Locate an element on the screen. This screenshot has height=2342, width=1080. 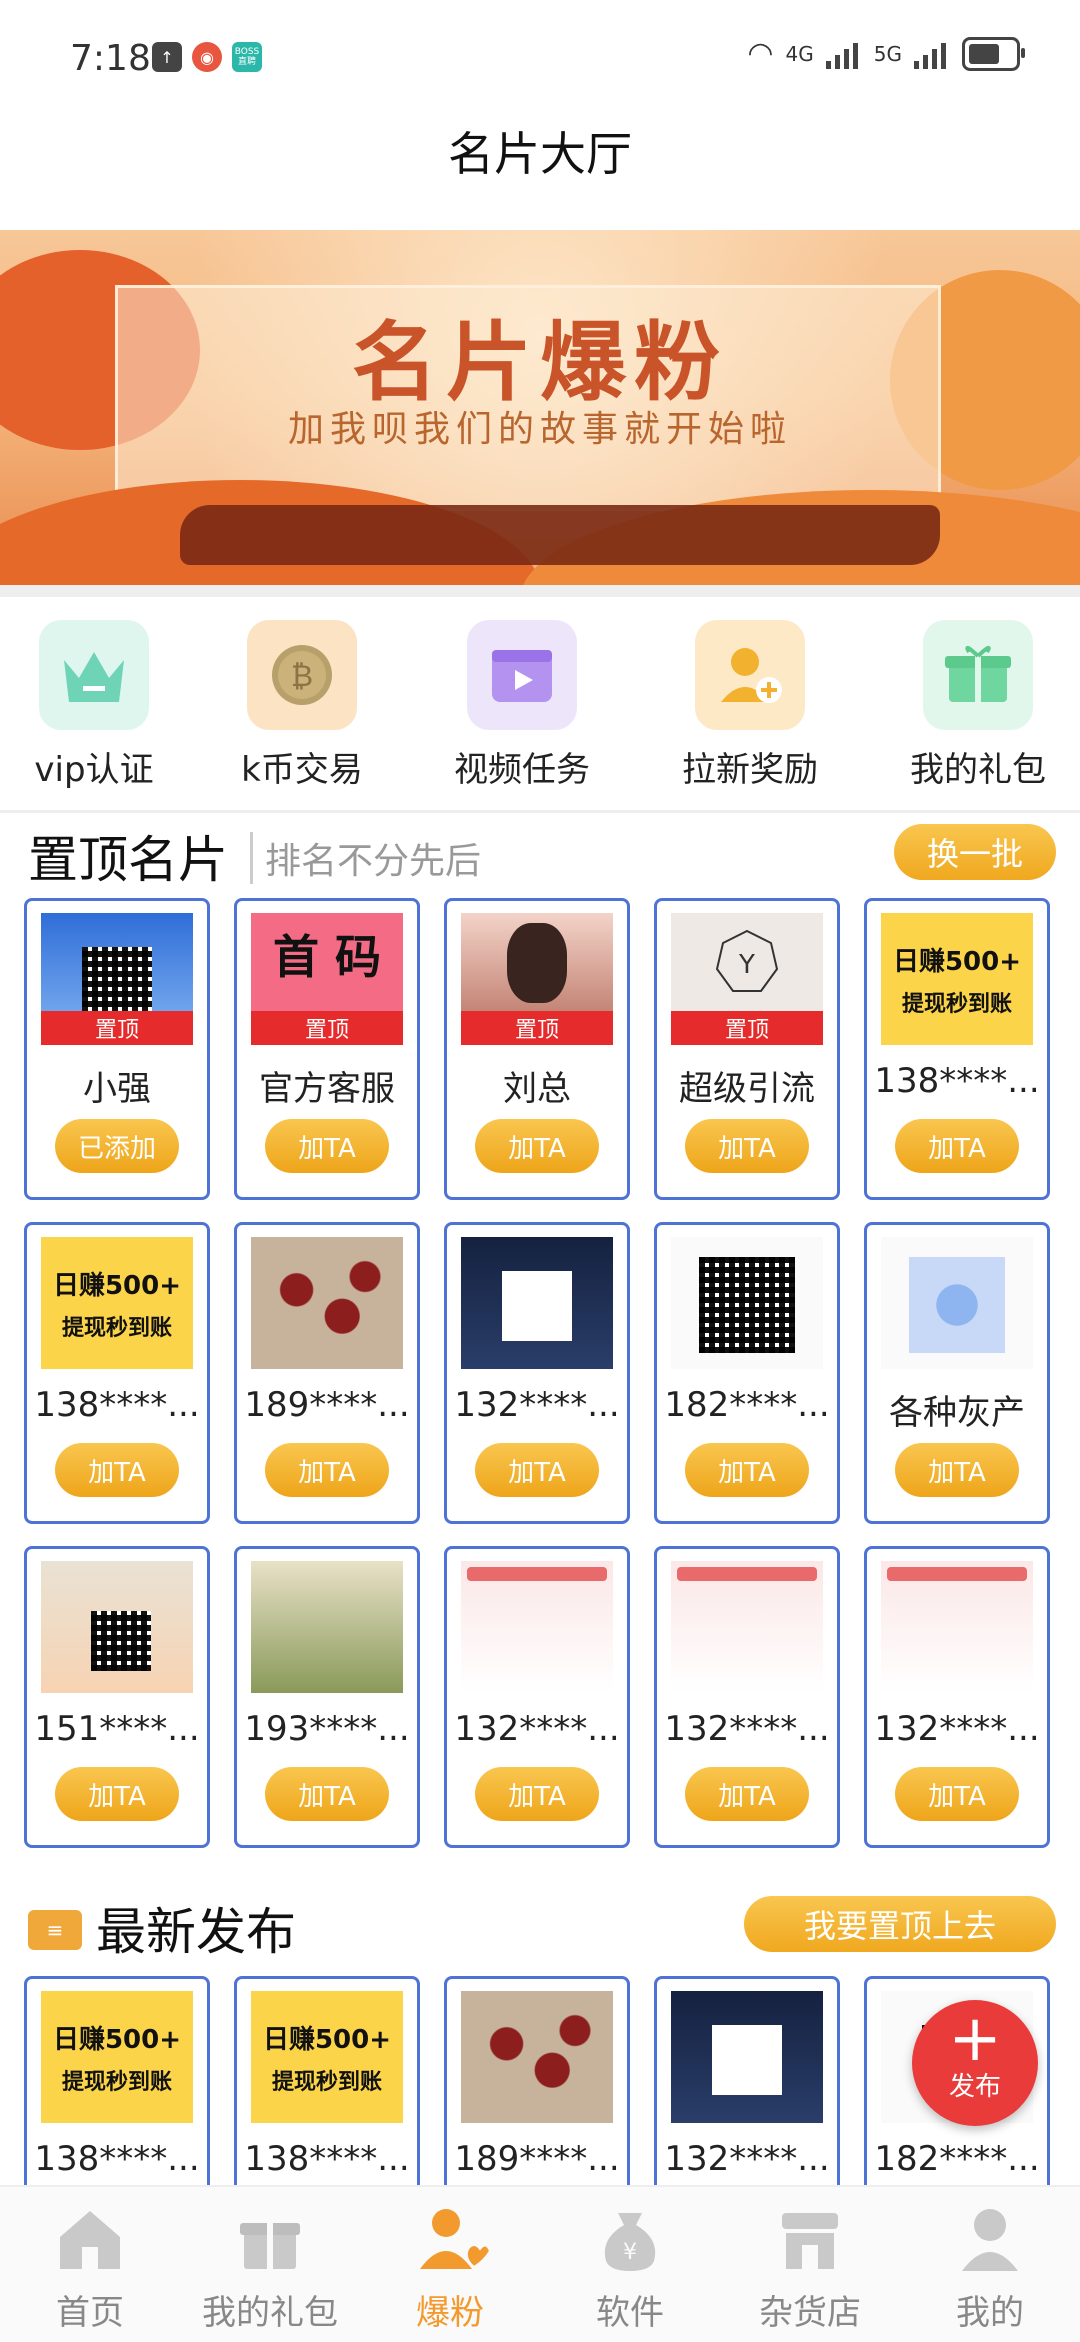
nav-item-gifts: 我的礼包 is located at coordinates (270, 2266).